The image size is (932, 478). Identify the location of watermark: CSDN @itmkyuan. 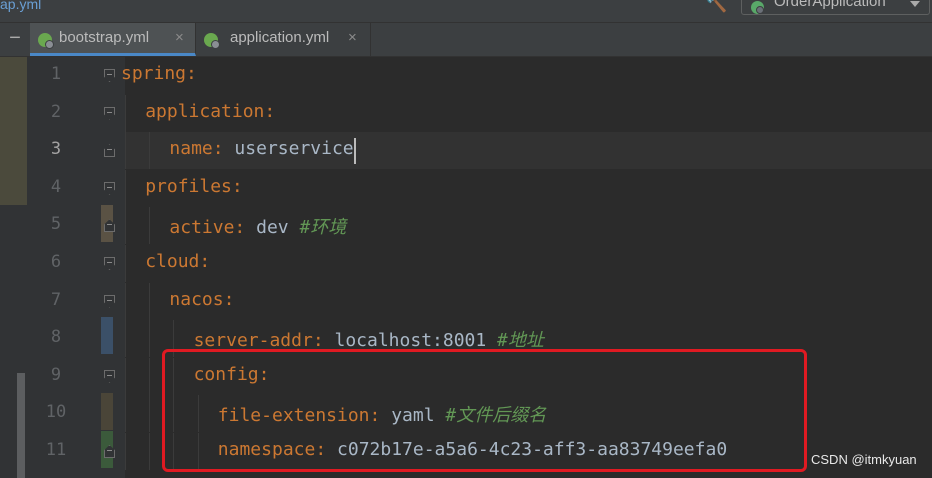
(864, 459).